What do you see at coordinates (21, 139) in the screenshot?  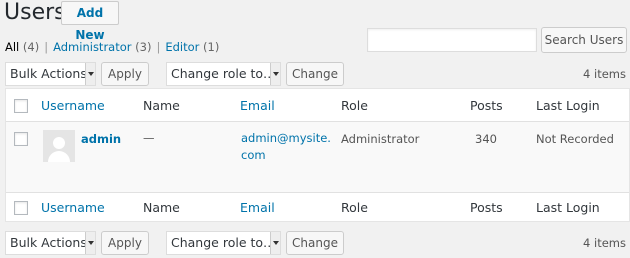 I see `row-checkbox` at bounding box center [21, 139].